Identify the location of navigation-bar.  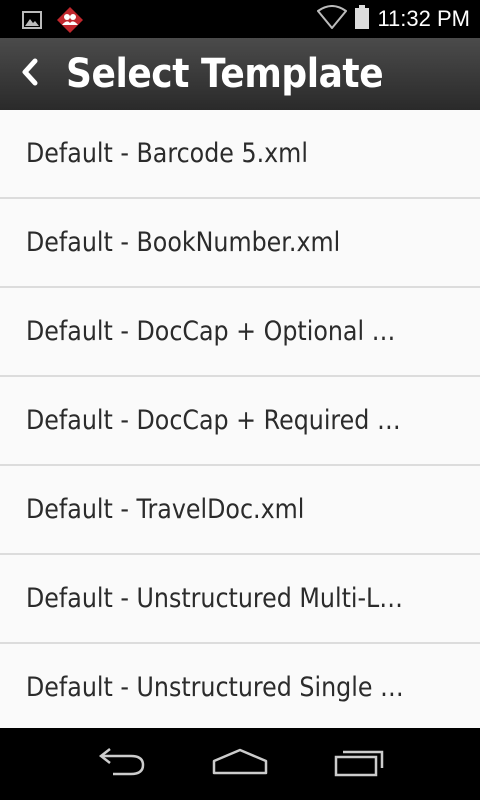
(240, 764).